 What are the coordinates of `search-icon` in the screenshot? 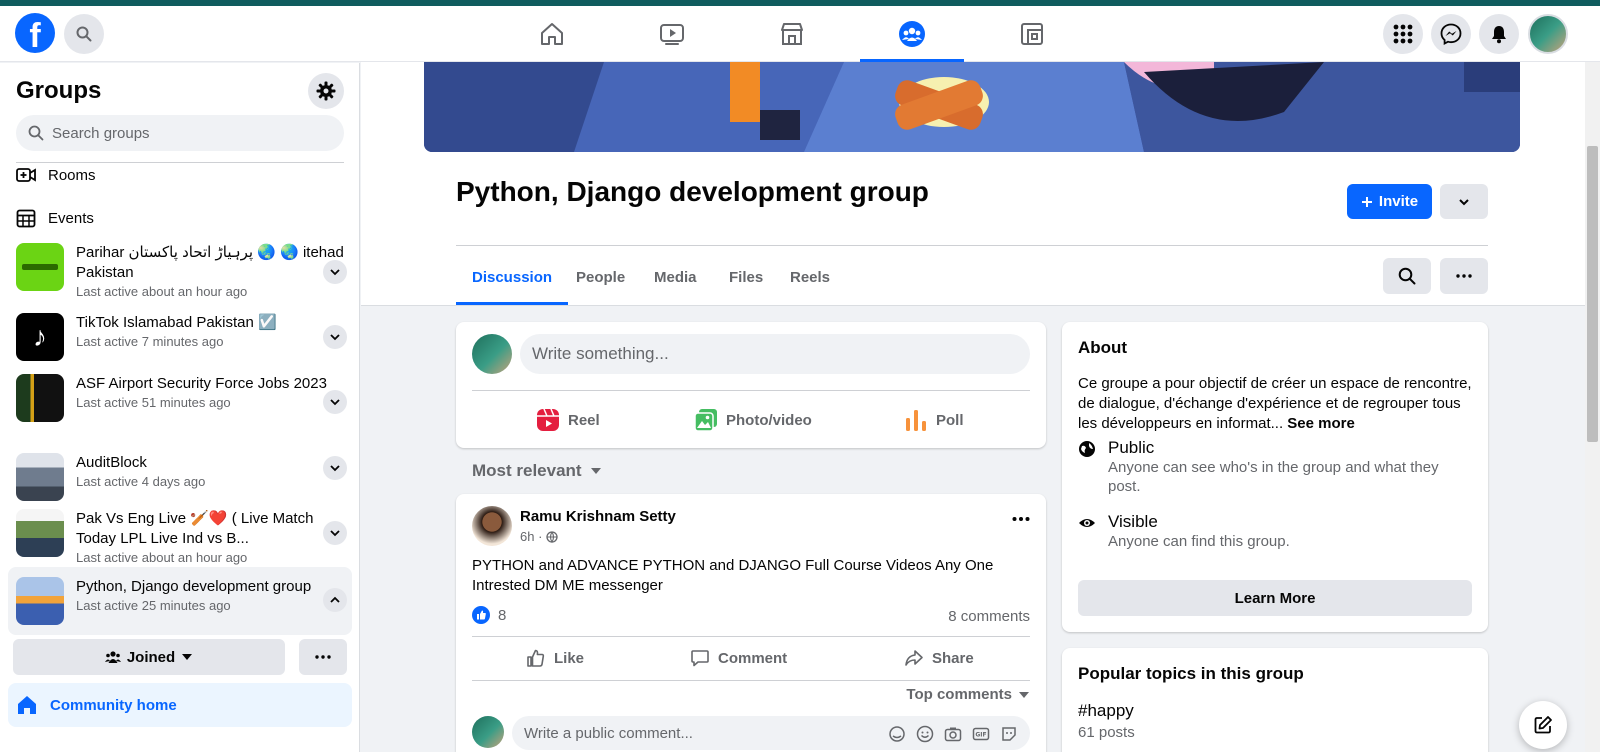 It's located at (1407, 276).